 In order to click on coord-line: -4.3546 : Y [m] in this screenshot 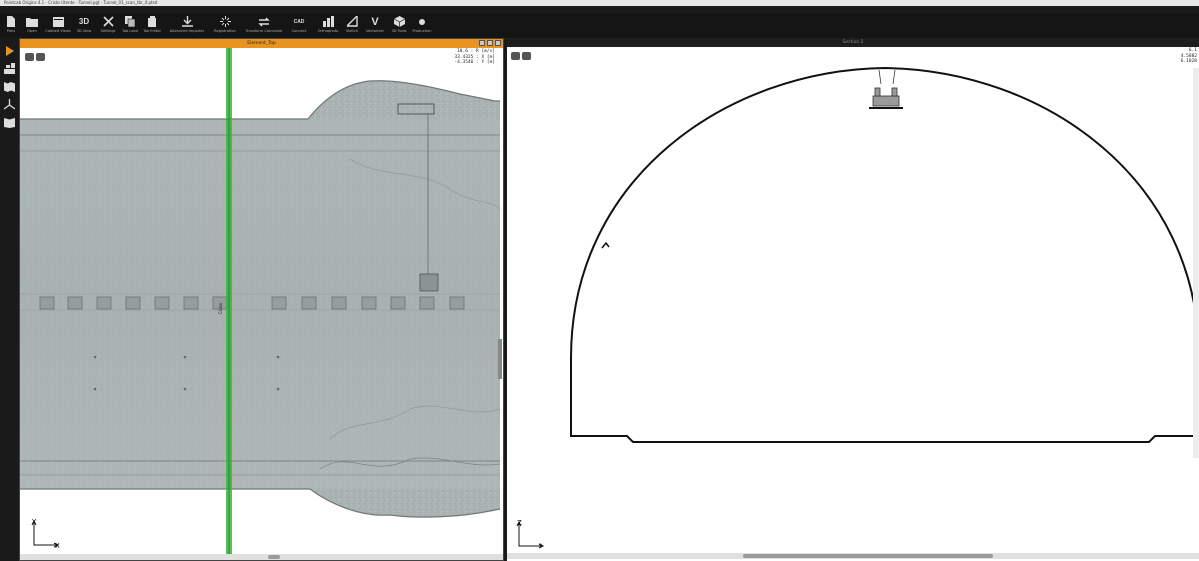, I will do `click(474, 62)`.